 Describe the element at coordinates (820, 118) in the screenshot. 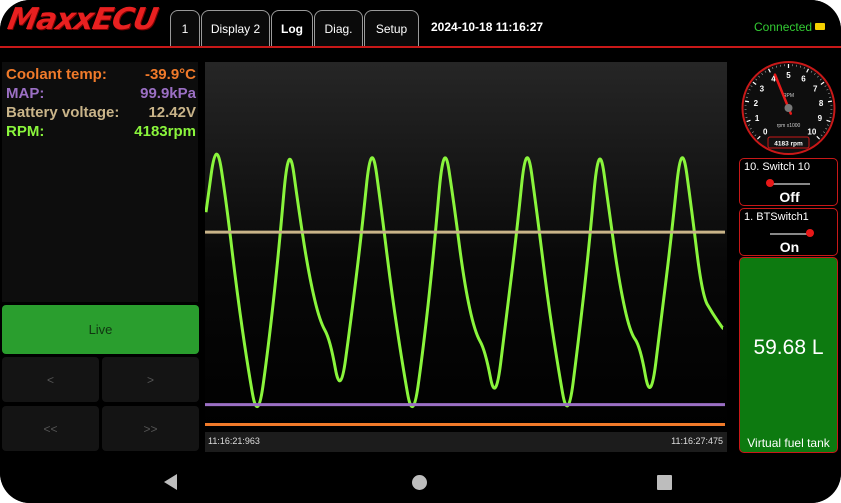

I see `gauge-tick-label: 9` at that location.